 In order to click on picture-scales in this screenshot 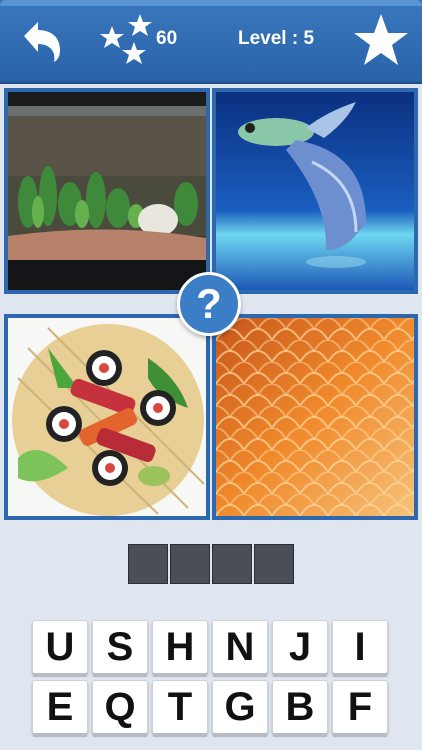, I will do `click(315, 417)`.